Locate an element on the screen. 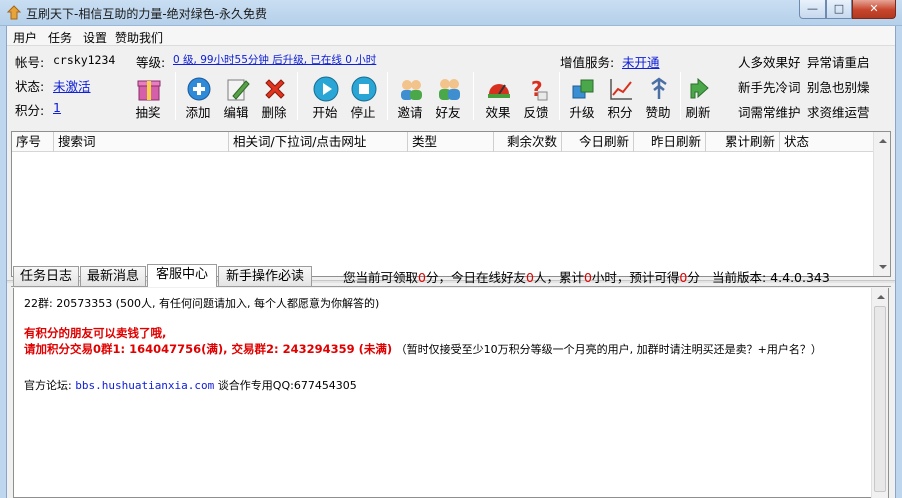 The image size is (902, 498). version-label: 当前版本: 4.4.0.343 is located at coordinates (771, 277).